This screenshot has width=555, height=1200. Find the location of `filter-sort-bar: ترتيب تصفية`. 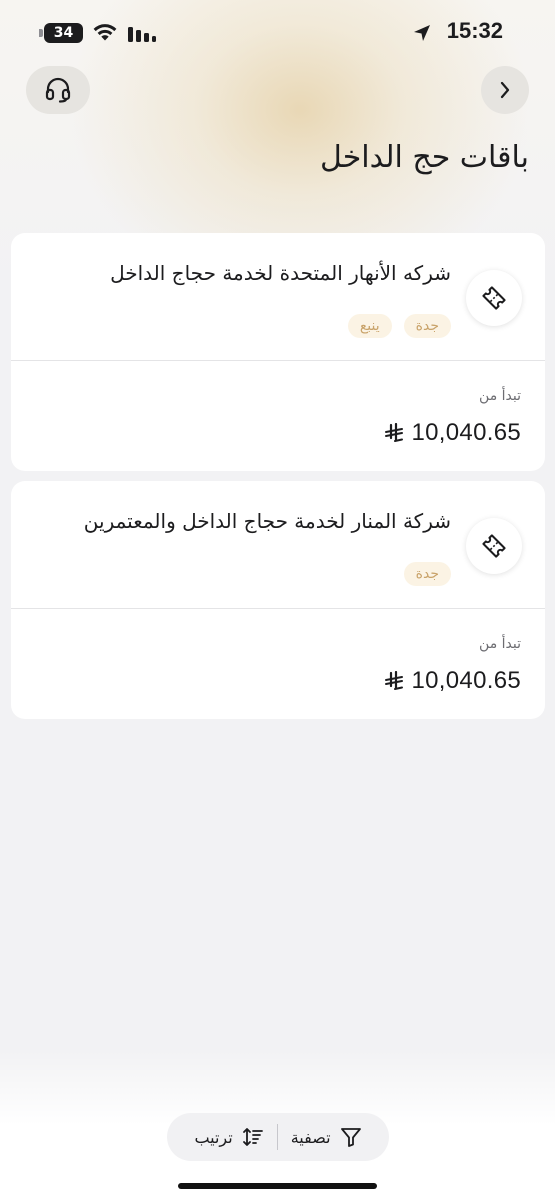

filter-sort-bar: ترتيب تصفية is located at coordinates (278, 1137).